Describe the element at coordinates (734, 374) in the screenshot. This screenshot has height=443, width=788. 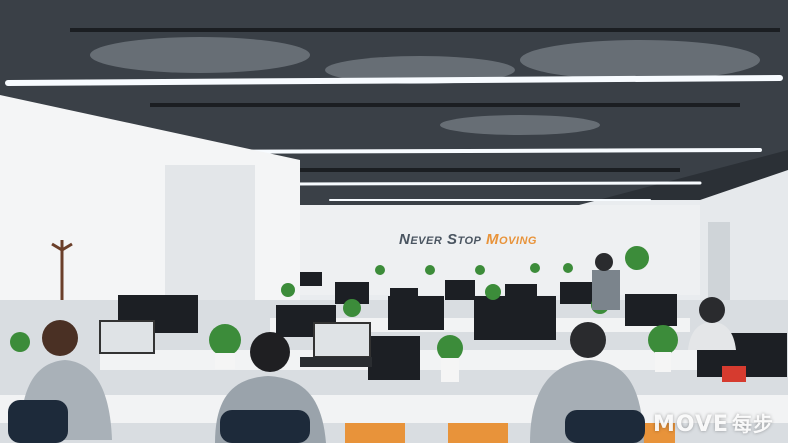
I see `red-item` at that location.